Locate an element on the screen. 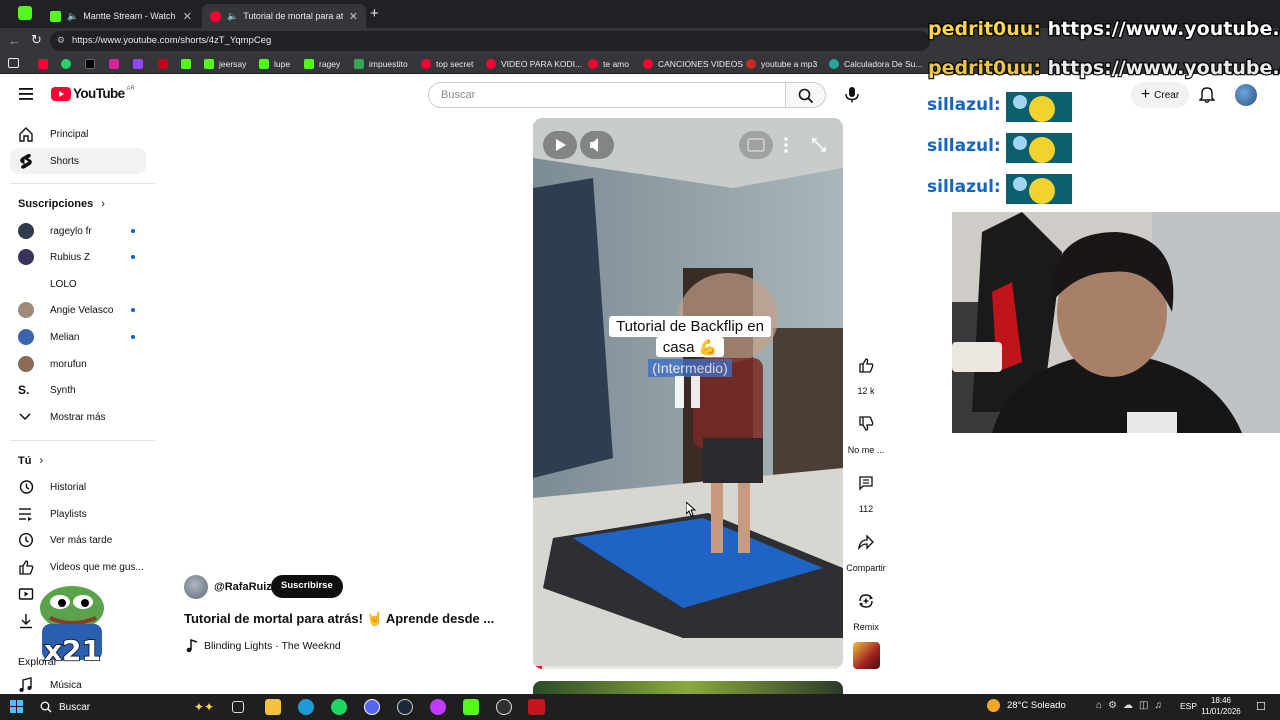 This screenshot has height=720, width=1280. back-icon: ← is located at coordinates (14, 40).